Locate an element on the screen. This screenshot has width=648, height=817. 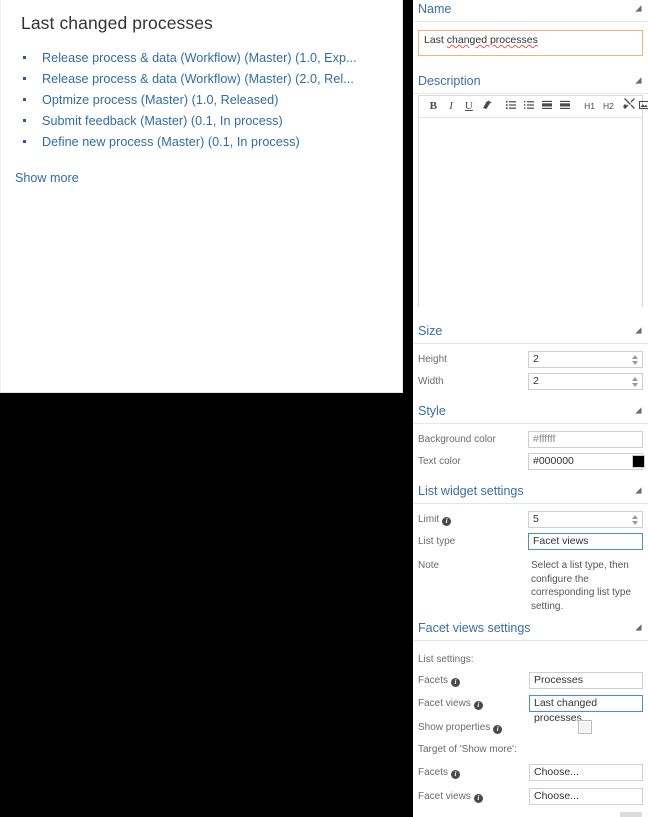
limit-input: 5 is located at coordinates (585, 519).